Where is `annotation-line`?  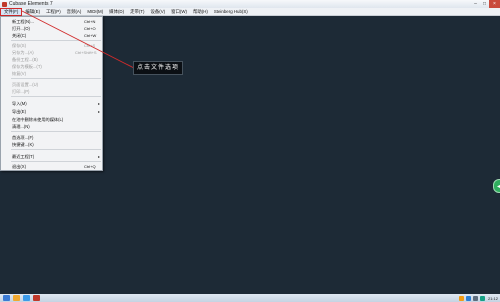 annotation-line is located at coordinates (78, 39).